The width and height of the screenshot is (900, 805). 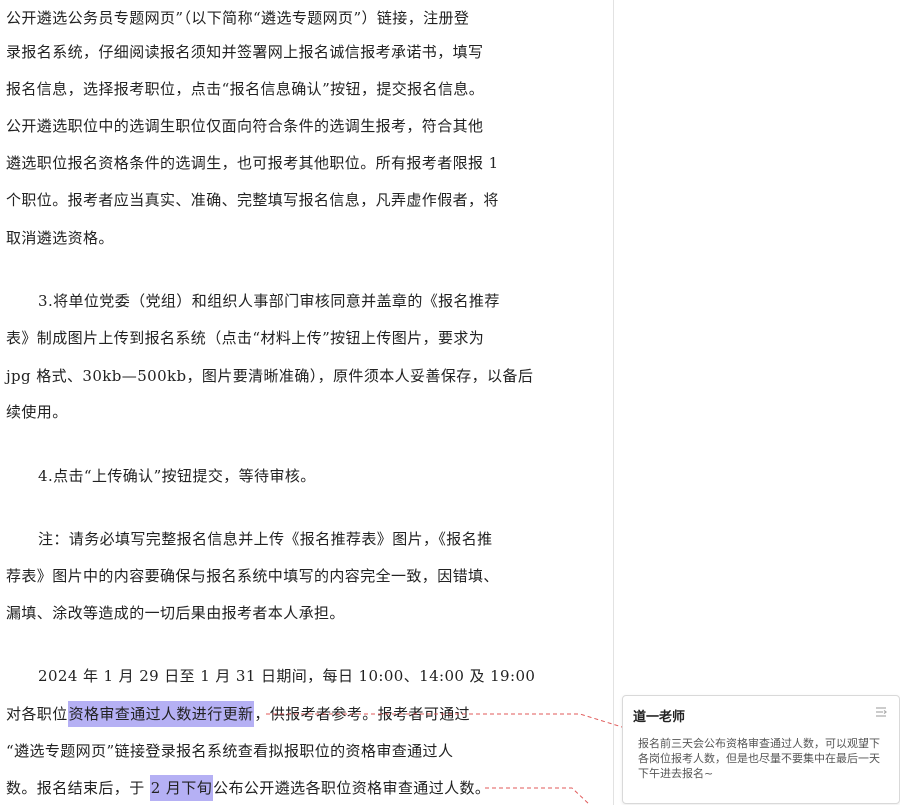 What do you see at coordinates (444, 759) in the screenshot?
I see `comment-connector-lines` at bounding box center [444, 759].